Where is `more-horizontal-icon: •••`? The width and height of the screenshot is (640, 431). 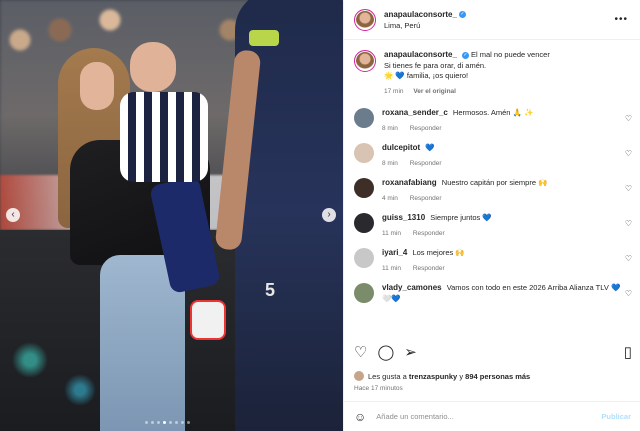 more-horizontal-icon: ••• is located at coordinates (621, 19).